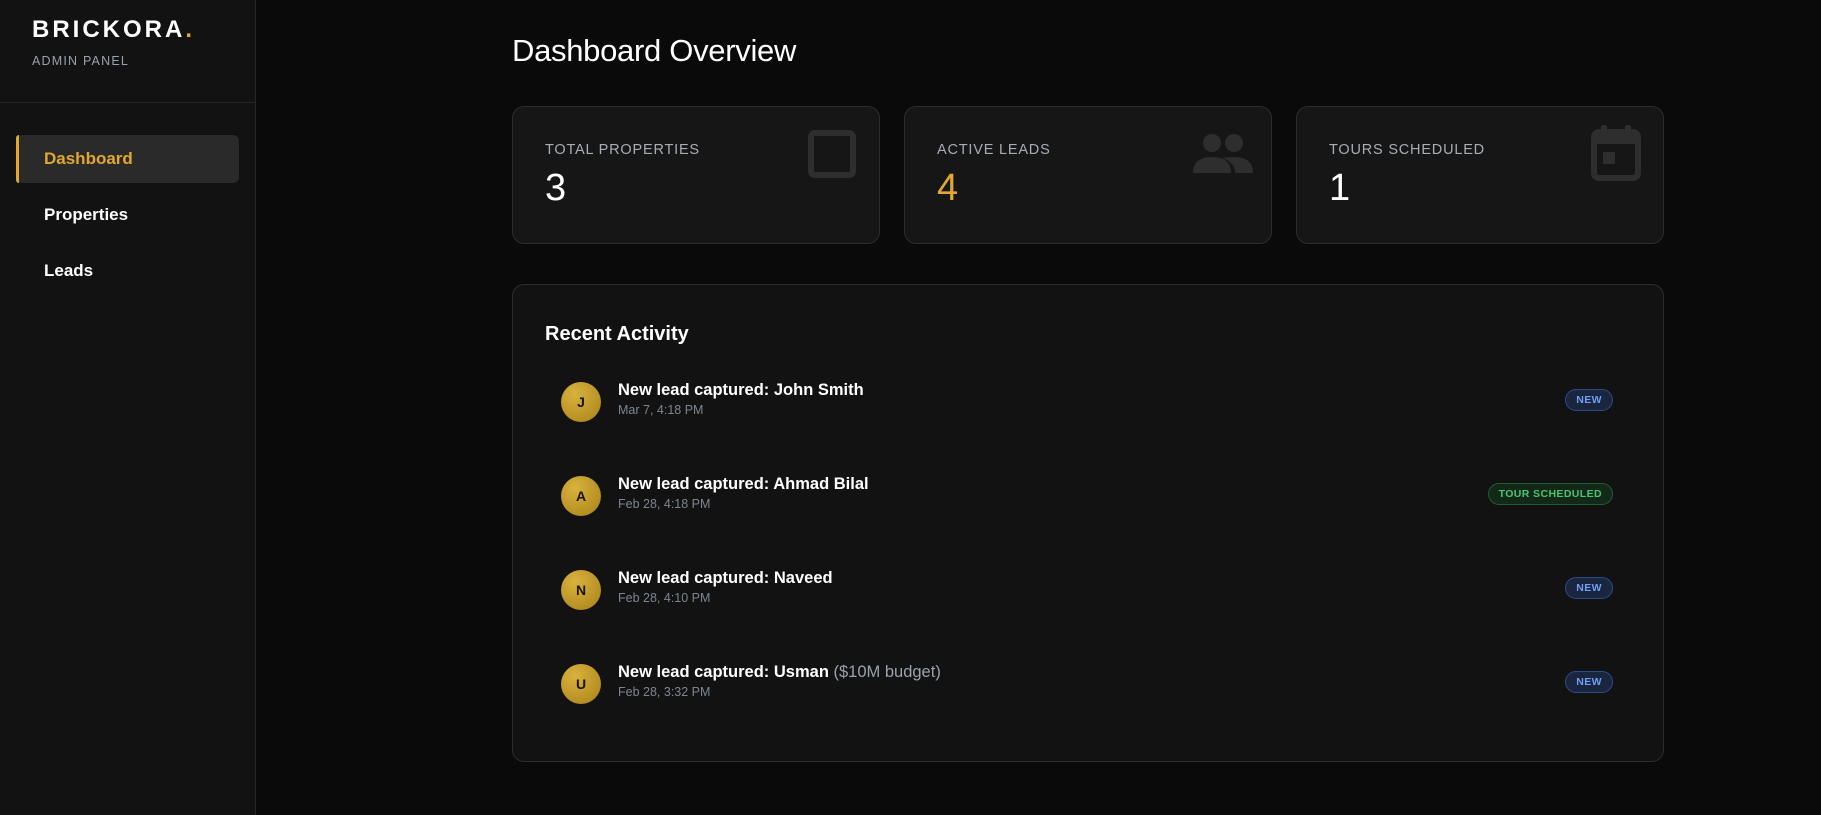 The width and height of the screenshot is (1821, 815). I want to click on brand-name: BRICKORA, so click(109, 29).